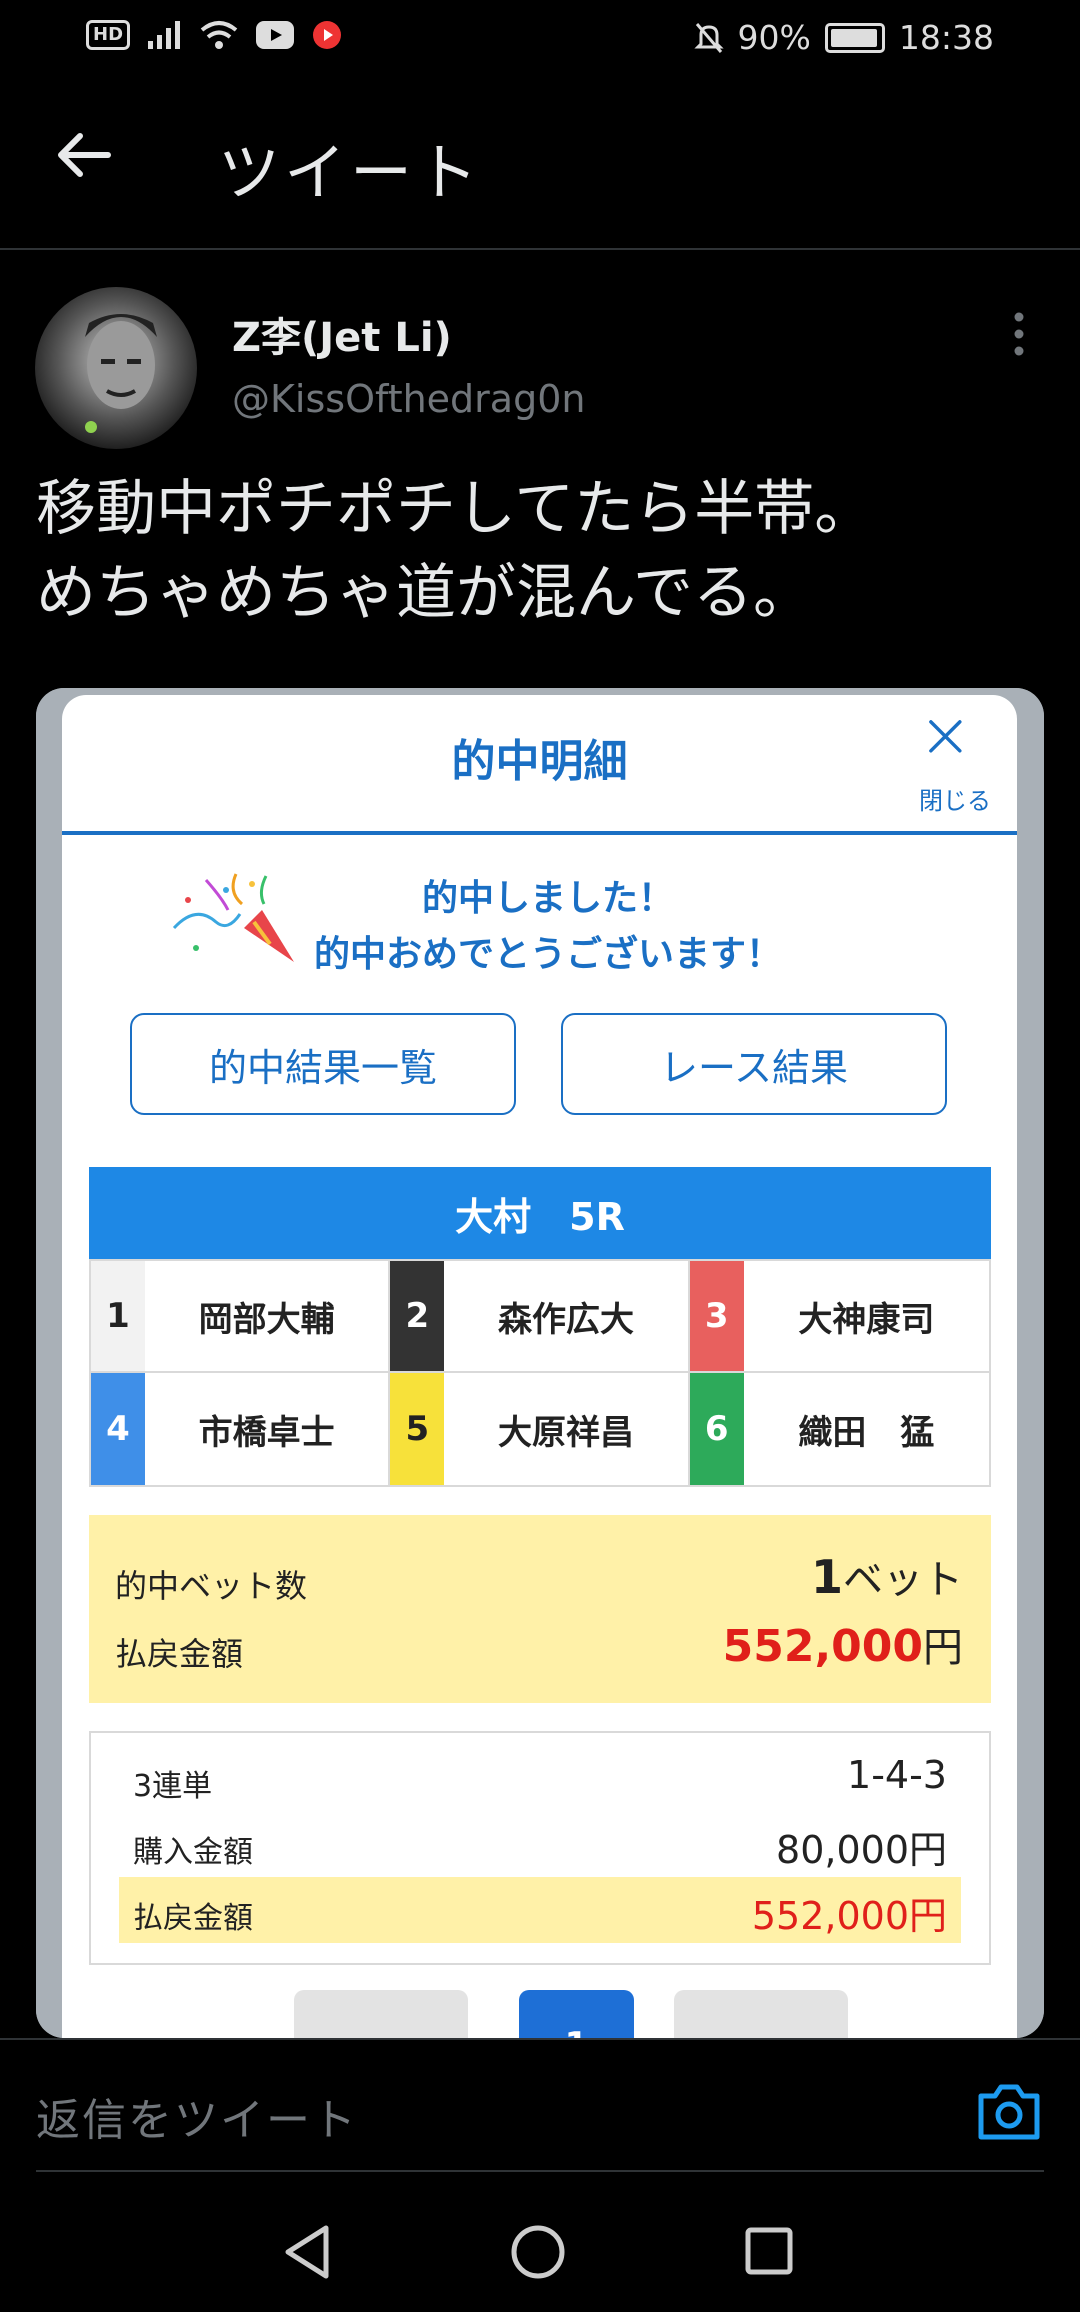 This screenshot has height=2312, width=1080. What do you see at coordinates (943, 1648) in the screenshot?
I see `payout-unit: 円` at bounding box center [943, 1648].